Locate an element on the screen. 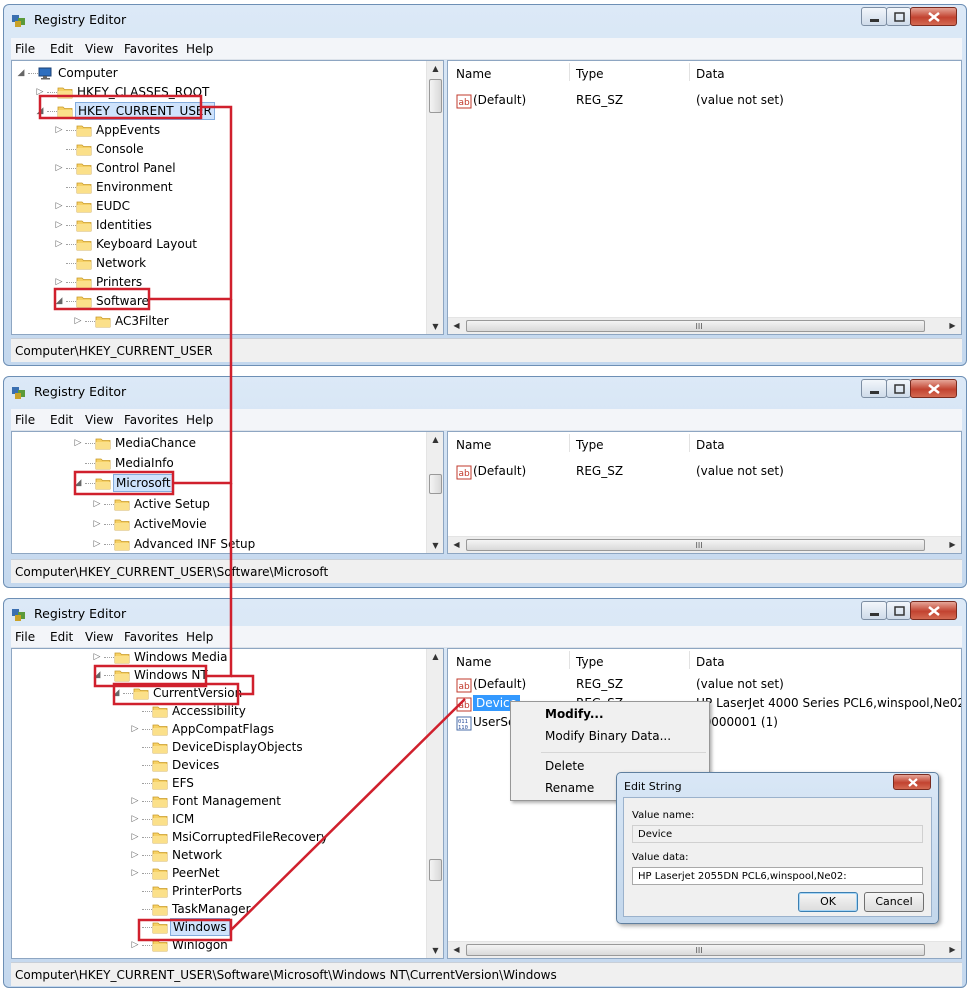  value-data-input: HP Laserjet 2055DN PCL6,winspool,Ne02: is located at coordinates (777, 876).